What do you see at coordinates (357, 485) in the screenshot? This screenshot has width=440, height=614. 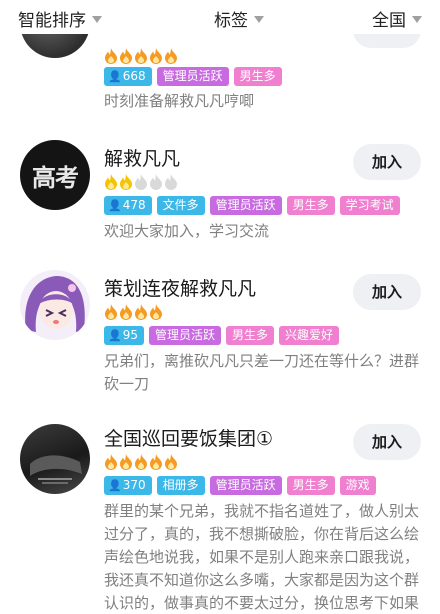 I see `tag: 游戏` at bounding box center [357, 485].